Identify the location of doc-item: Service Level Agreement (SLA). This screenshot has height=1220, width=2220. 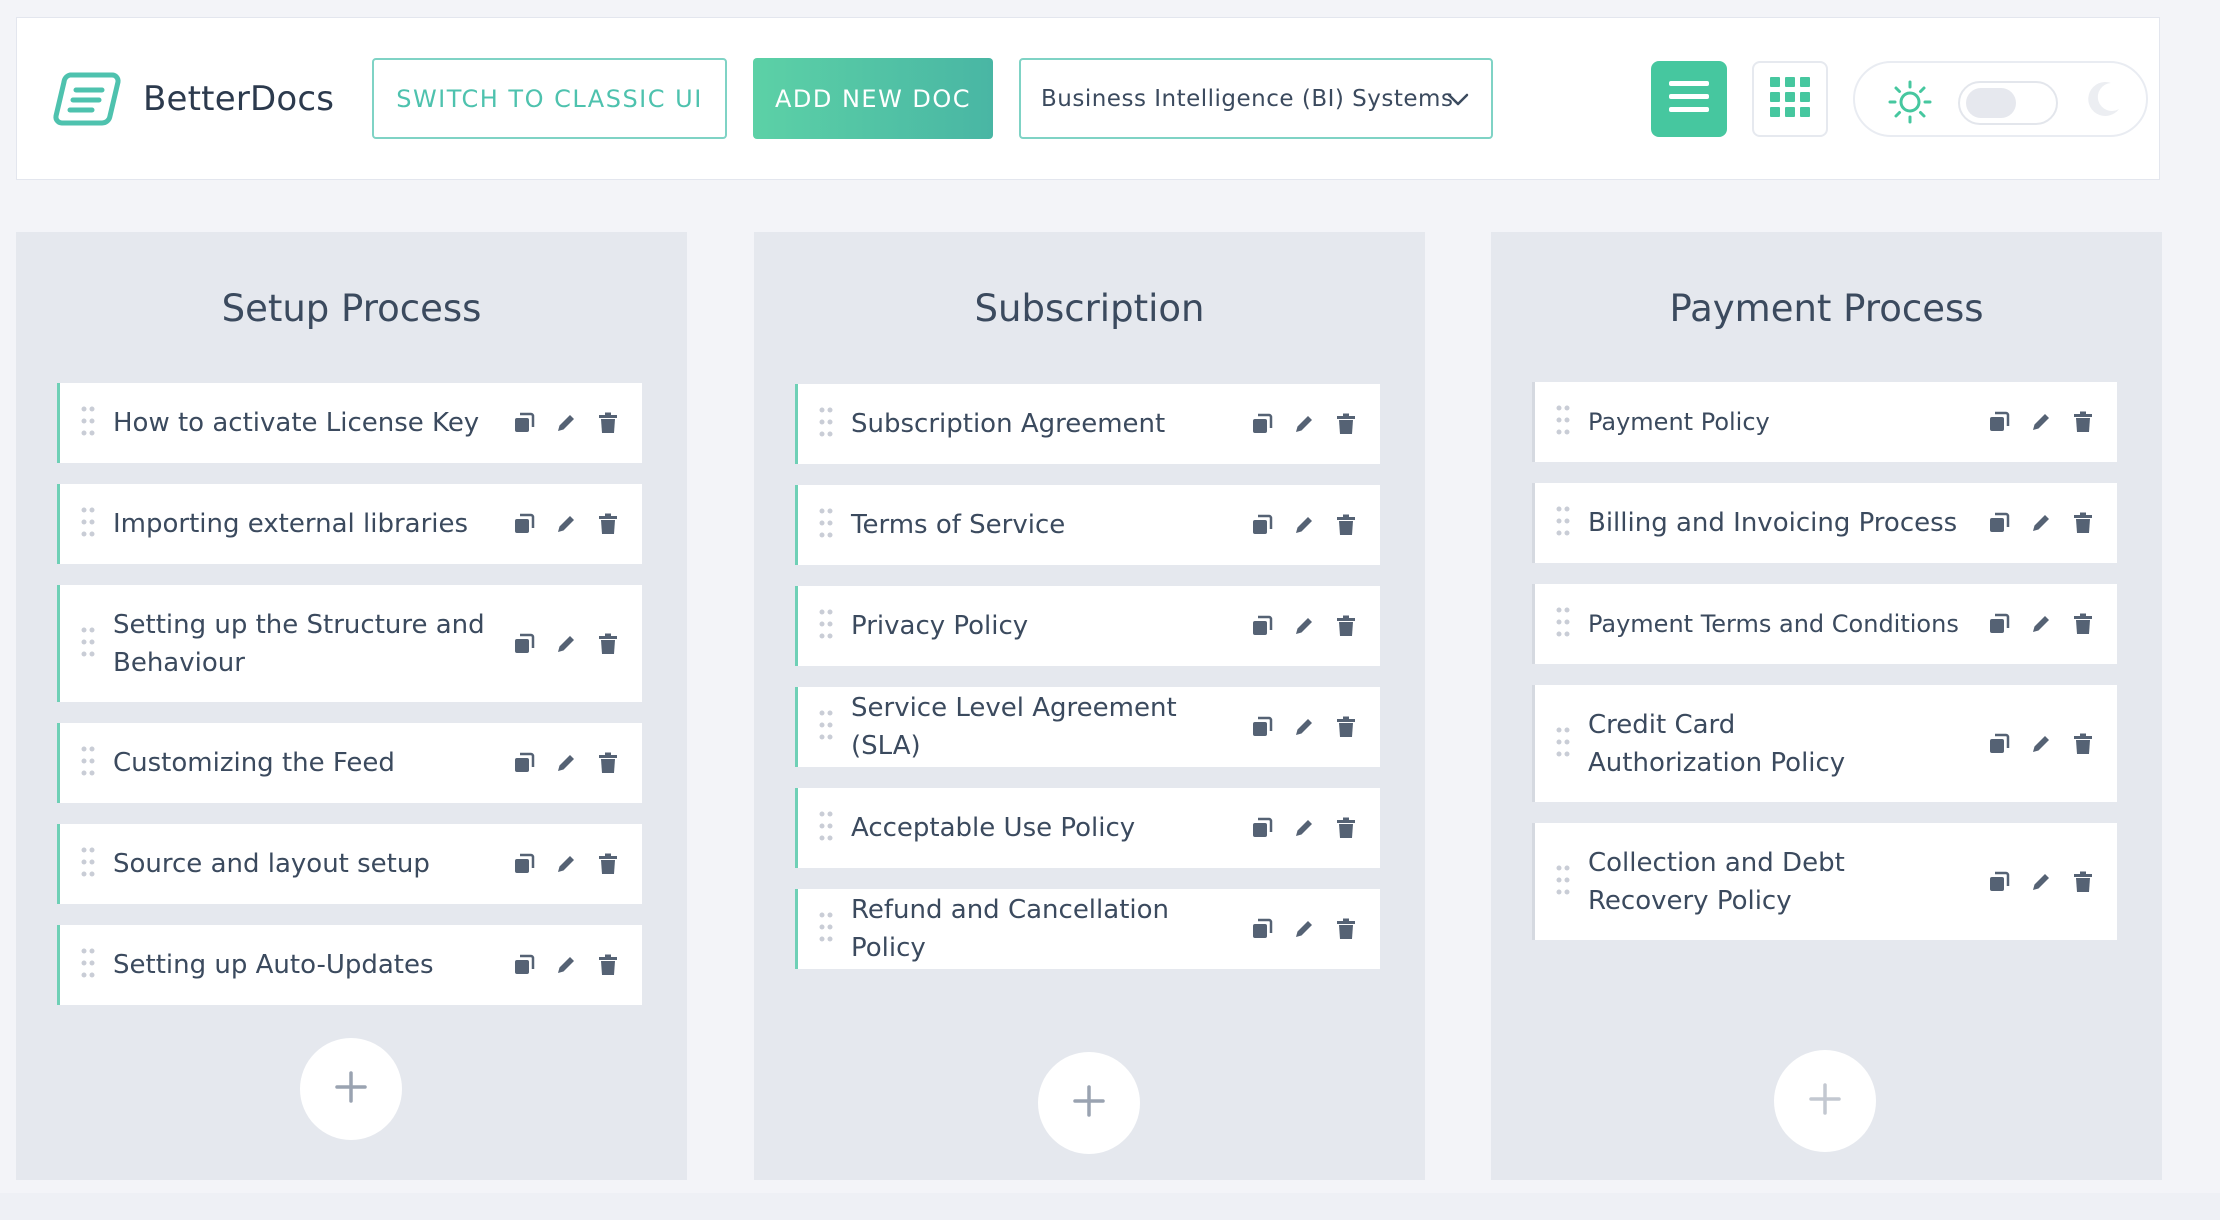
(1087, 727).